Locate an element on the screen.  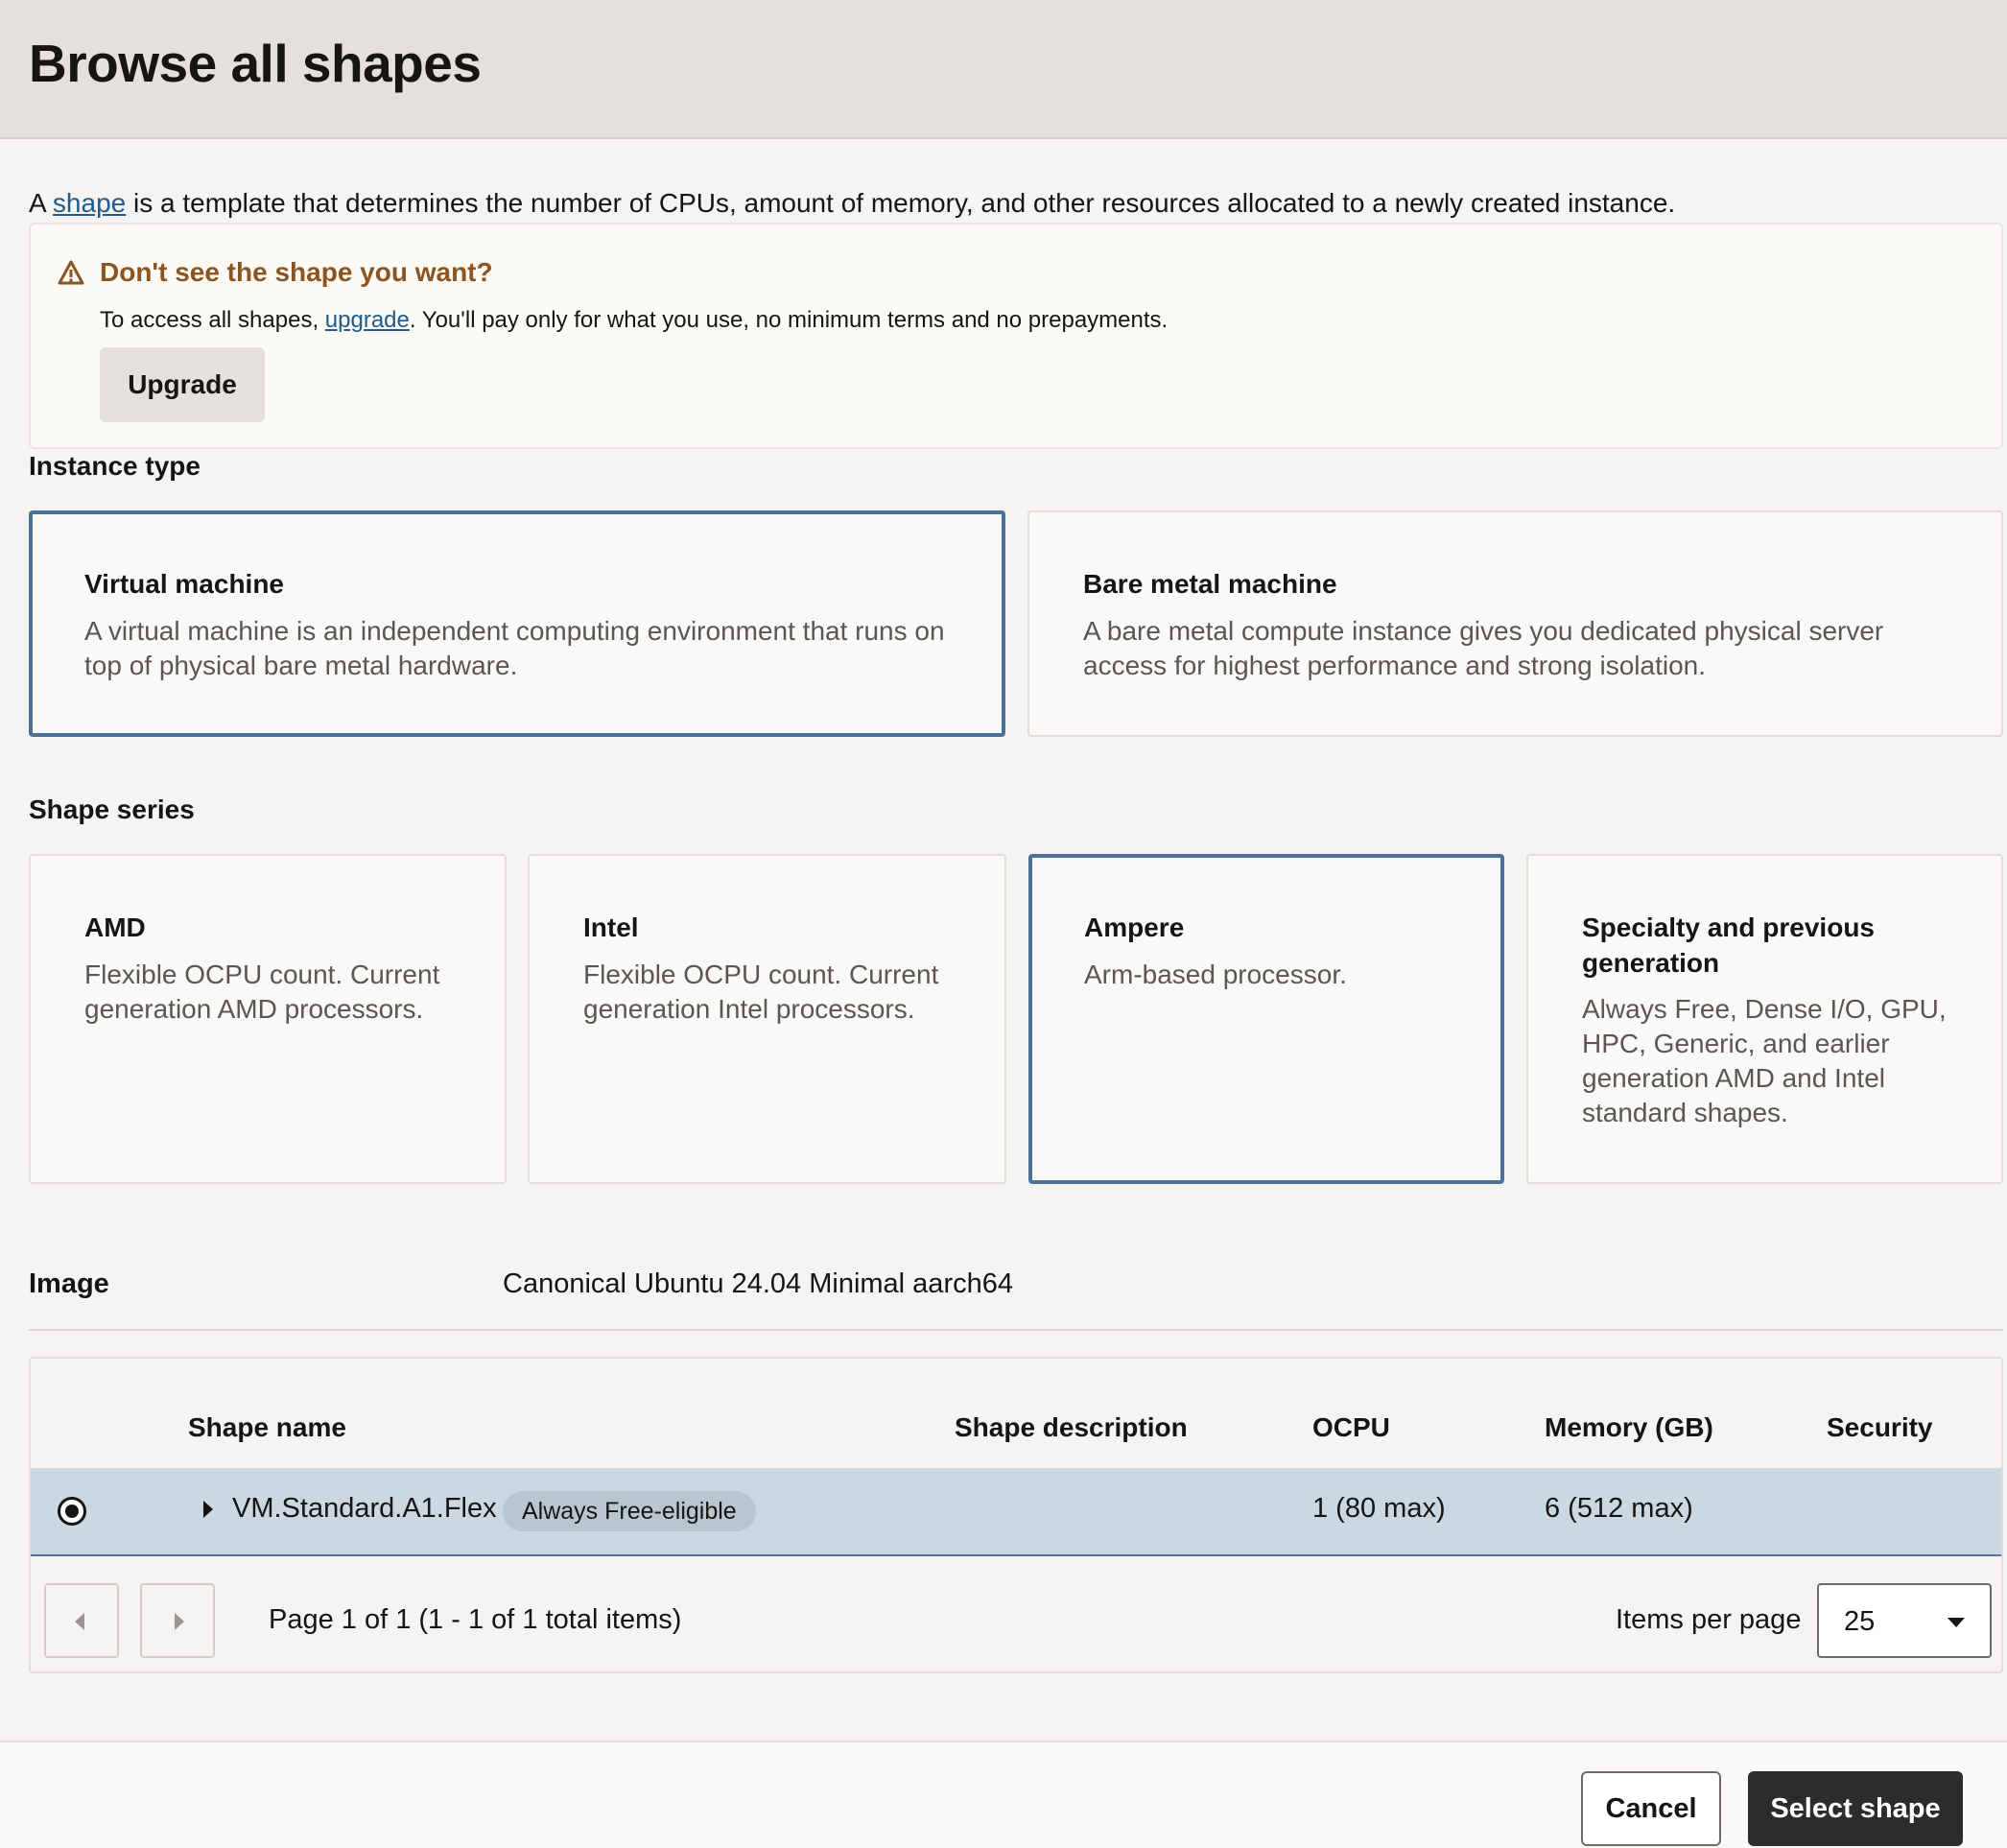
dialog-footer: Cancel Select shape is located at coordinates (1003, 1794).